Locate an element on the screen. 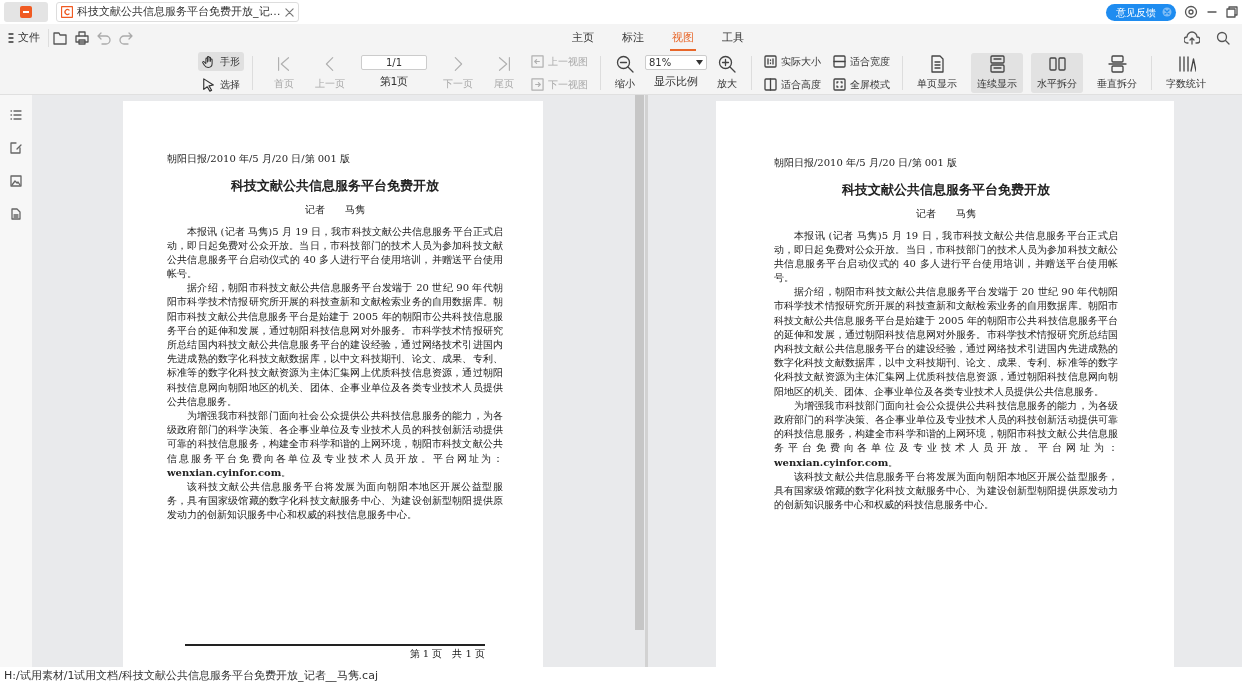 This screenshot has height=685, width=1242. cursor-icon is located at coordinates (209, 84).